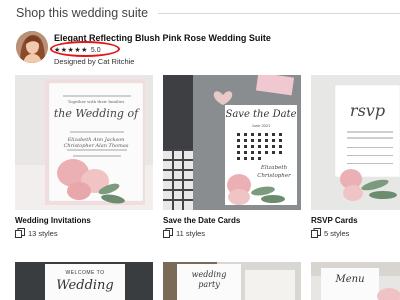 This screenshot has width=400, height=300. I want to click on card-styles: 11 styles, so click(184, 233).